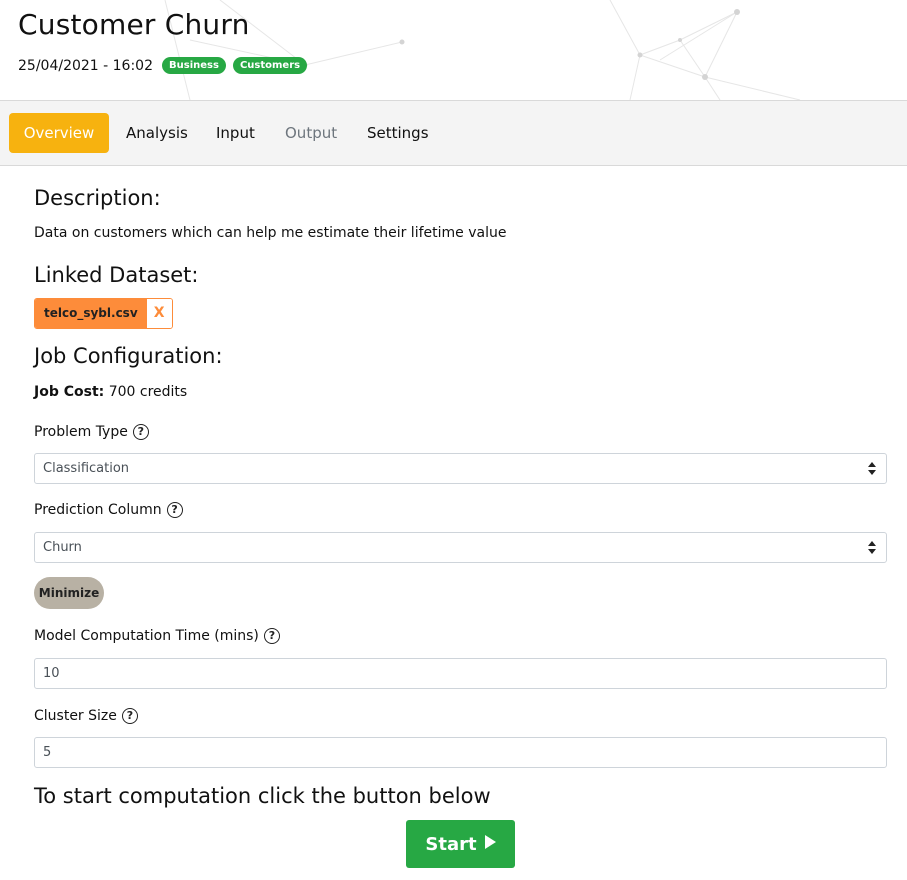 This screenshot has width=907, height=880. I want to click on prediction-column-label: Prediction Column ?, so click(108, 510).